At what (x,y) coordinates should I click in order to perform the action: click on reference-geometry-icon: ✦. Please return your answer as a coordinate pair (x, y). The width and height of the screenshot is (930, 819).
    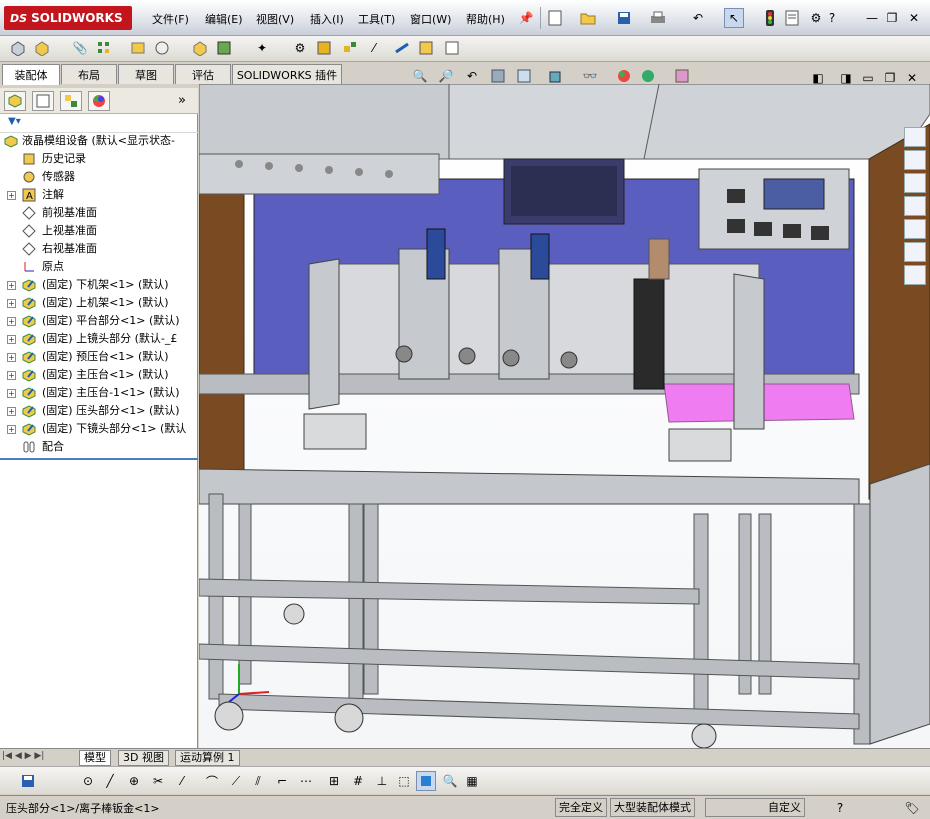
    Looking at the image, I should click on (262, 48).